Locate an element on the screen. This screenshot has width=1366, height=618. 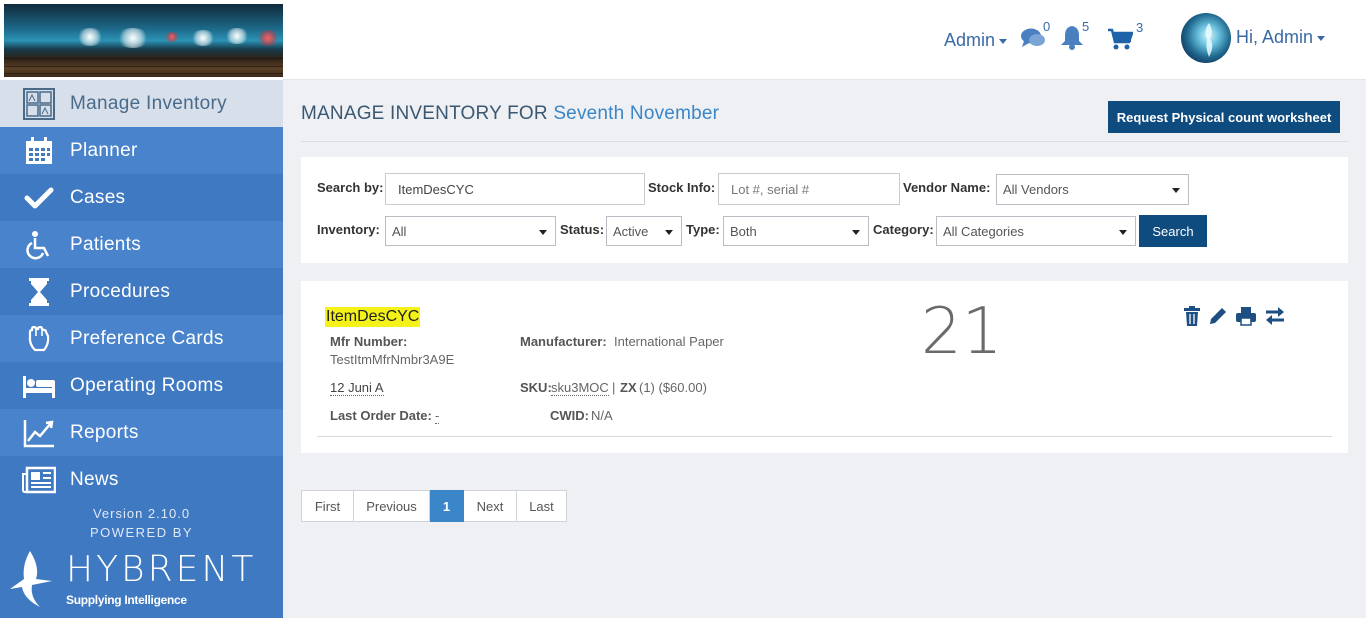
line-chart-icon is located at coordinates (39, 433).